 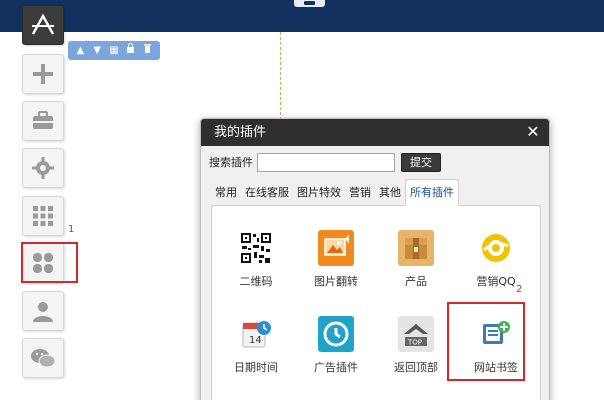 I want to click on element-mini-toolbar: ▲ ▼ ▦, so click(x=114, y=50).